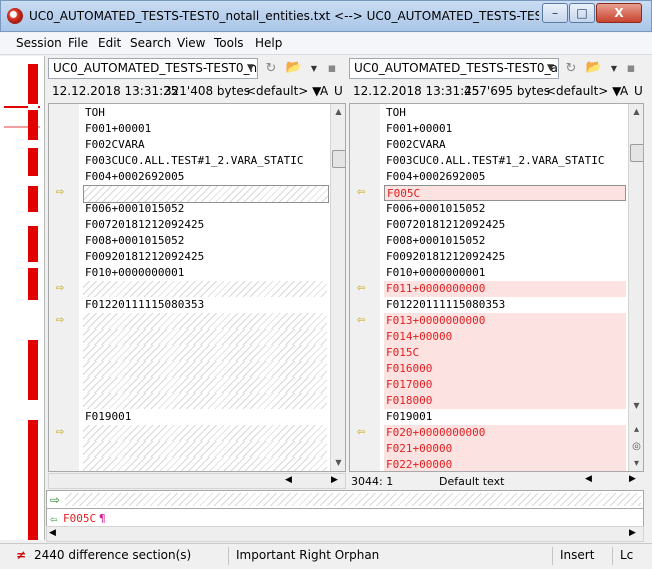  What do you see at coordinates (338, 93) in the screenshot?
I see `left-font-u: U` at bounding box center [338, 93].